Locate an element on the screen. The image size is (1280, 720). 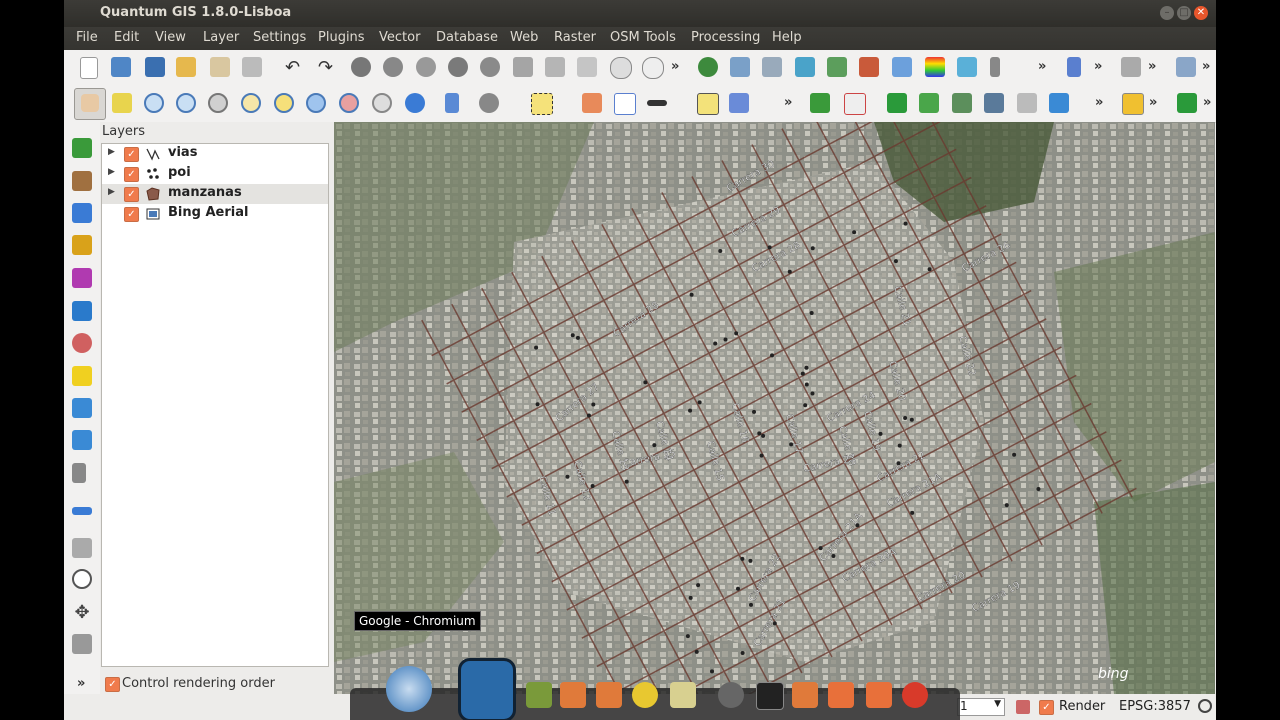
map-tips-icon is located at coordinates (708, 104).